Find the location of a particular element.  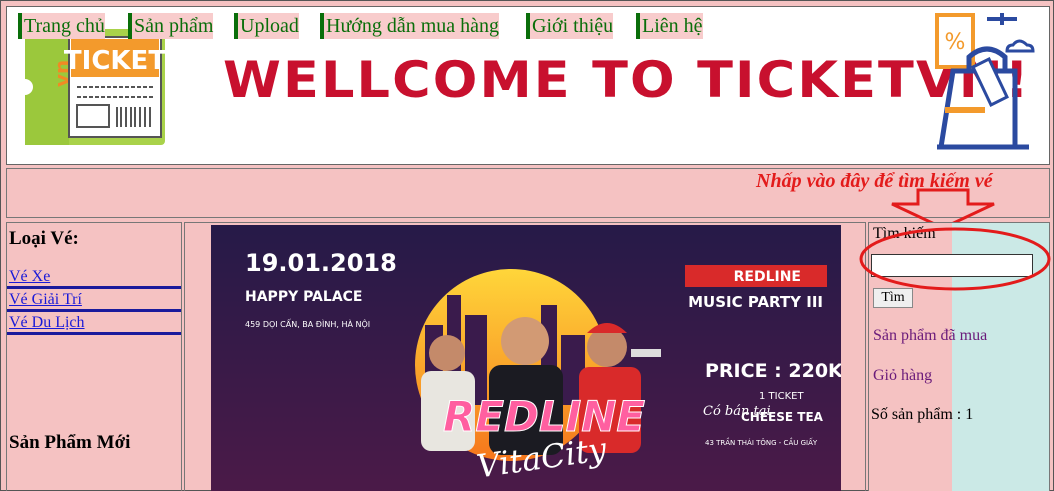

shopping-bag-icon: % is located at coordinates (985, 81).